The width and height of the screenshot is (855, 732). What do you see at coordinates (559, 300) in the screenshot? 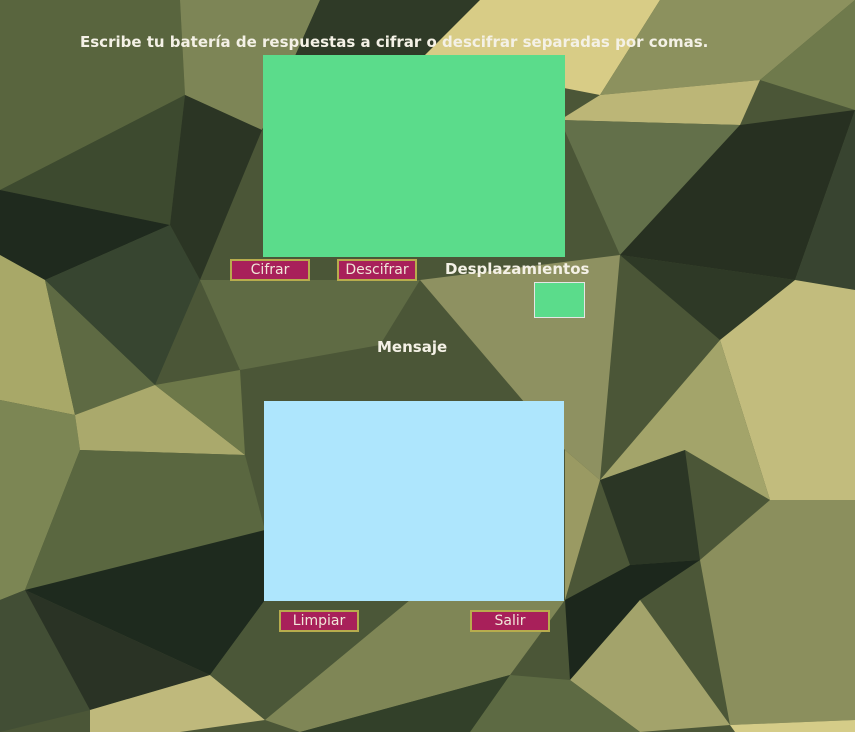
I see `shift-input` at bounding box center [559, 300].